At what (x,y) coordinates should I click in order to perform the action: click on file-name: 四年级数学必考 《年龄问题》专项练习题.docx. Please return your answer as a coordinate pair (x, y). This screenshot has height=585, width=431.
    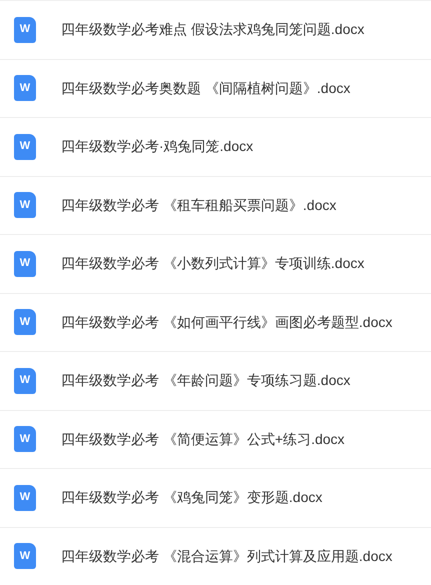
    Looking at the image, I should click on (205, 381).